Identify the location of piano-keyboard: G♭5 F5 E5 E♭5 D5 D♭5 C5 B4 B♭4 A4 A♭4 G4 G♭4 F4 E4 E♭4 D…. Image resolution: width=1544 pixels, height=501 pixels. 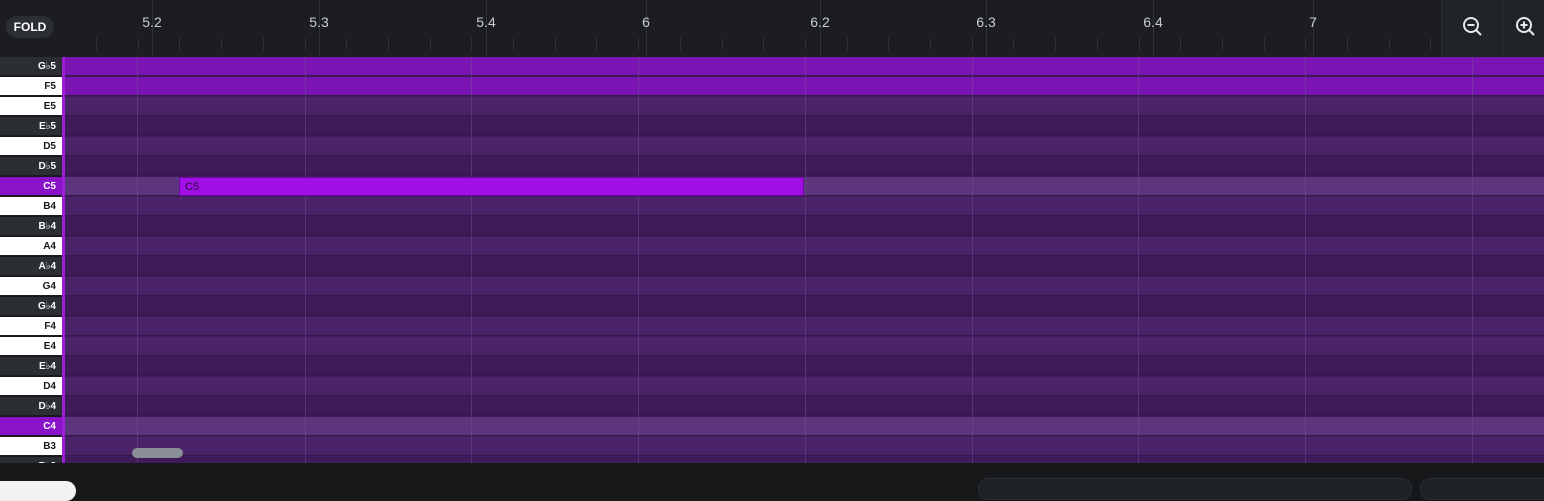
(31, 260).